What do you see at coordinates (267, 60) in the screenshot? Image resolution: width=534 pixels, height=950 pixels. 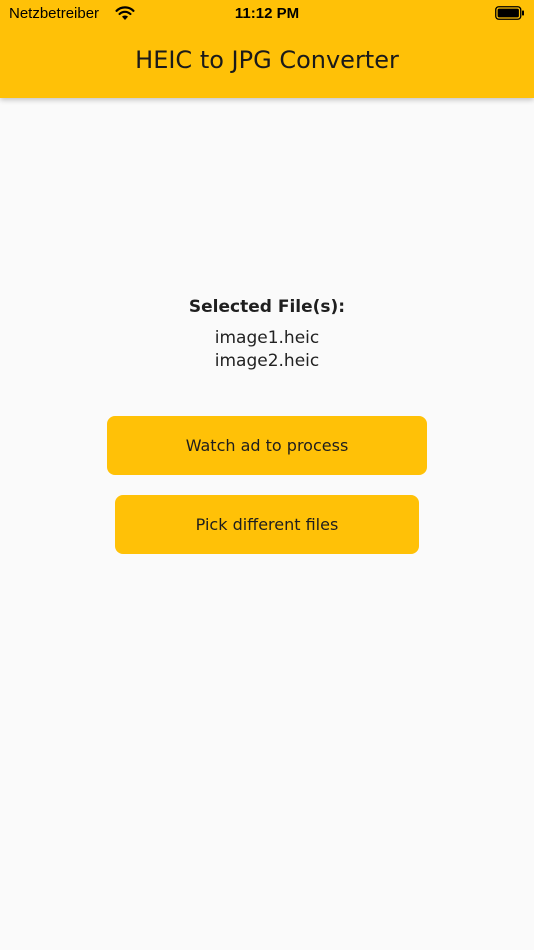 I see `page-title: HEIC to JPG Converter` at bounding box center [267, 60].